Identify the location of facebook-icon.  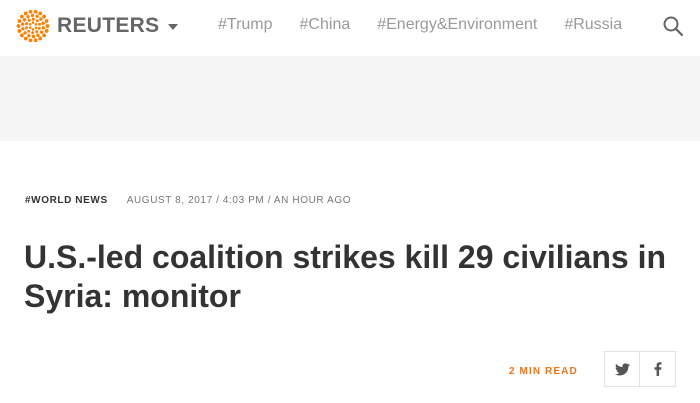
(657, 369).